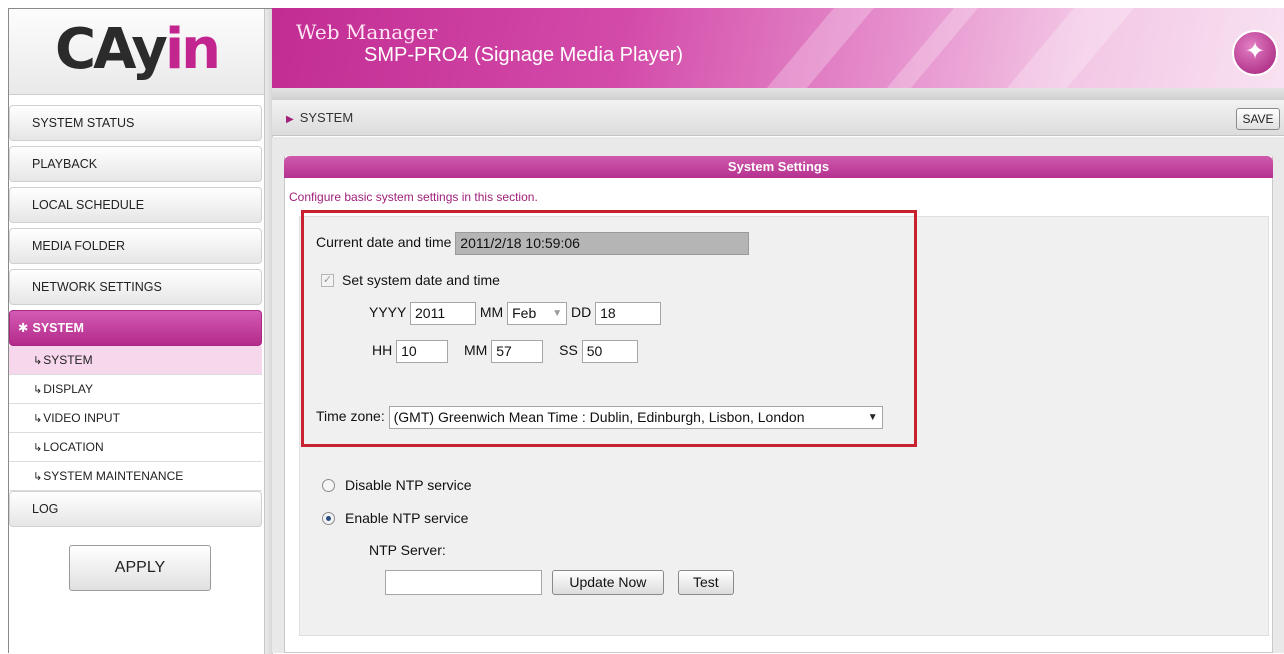 The width and height of the screenshot is (1284, 654). Describe the element at coordinates (408, 485) in the screenshot. I see `disable-ntp-label: Disable NTP service` at that location.